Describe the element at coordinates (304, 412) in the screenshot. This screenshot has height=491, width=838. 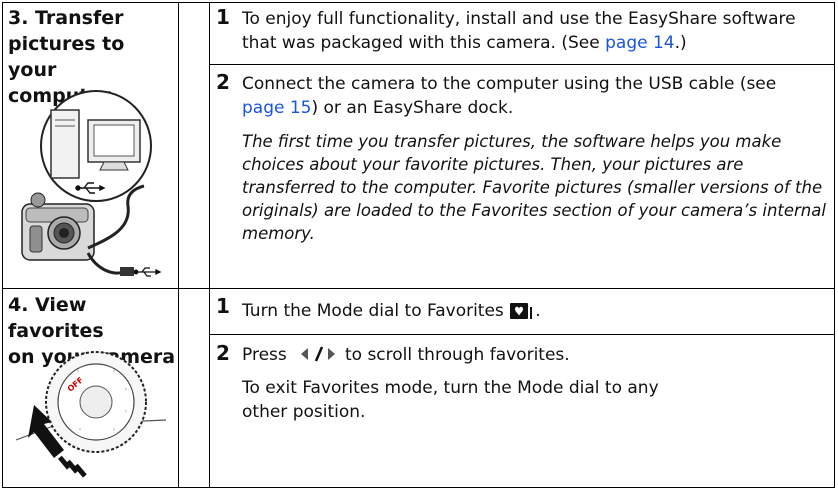
I see `note-line: other position.` at that location.